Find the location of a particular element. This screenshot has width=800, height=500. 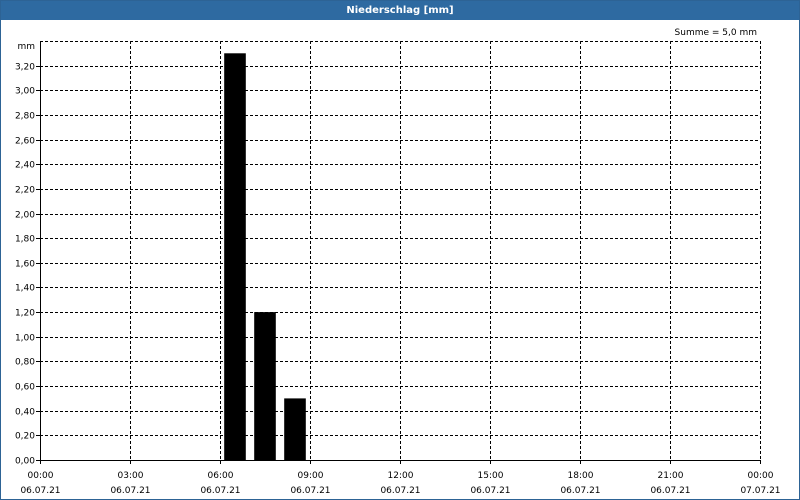

x-tick-time-label: 12:00 is located at coordinates (401, 476).